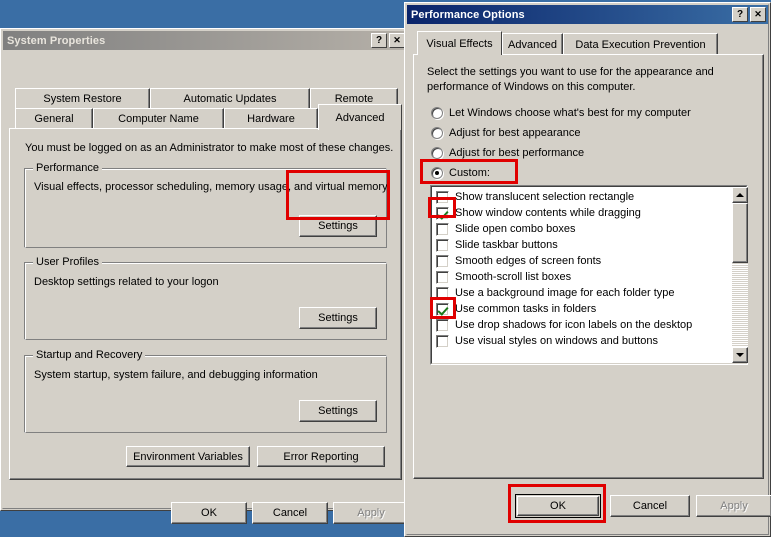 Image resolution: width=771 pixels, height=537 pixels. Describe the element at coordinates (338, 318) in the screenshot. I see `user-profiles-settings-button: Settings` at that location.